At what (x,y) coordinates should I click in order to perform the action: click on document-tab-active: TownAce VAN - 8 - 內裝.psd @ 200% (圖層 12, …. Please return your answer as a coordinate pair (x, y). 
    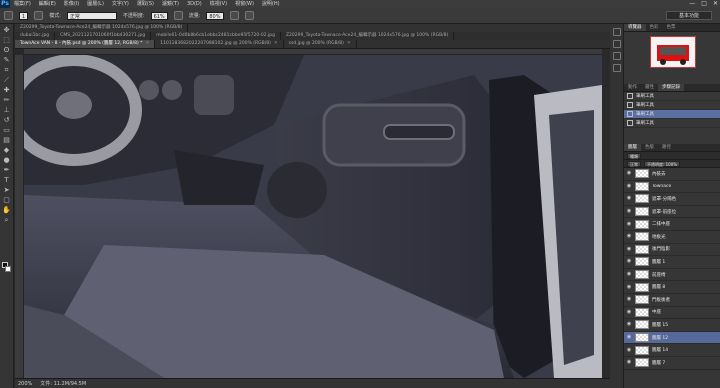
    Looking at the image, I should click on (85, 44).